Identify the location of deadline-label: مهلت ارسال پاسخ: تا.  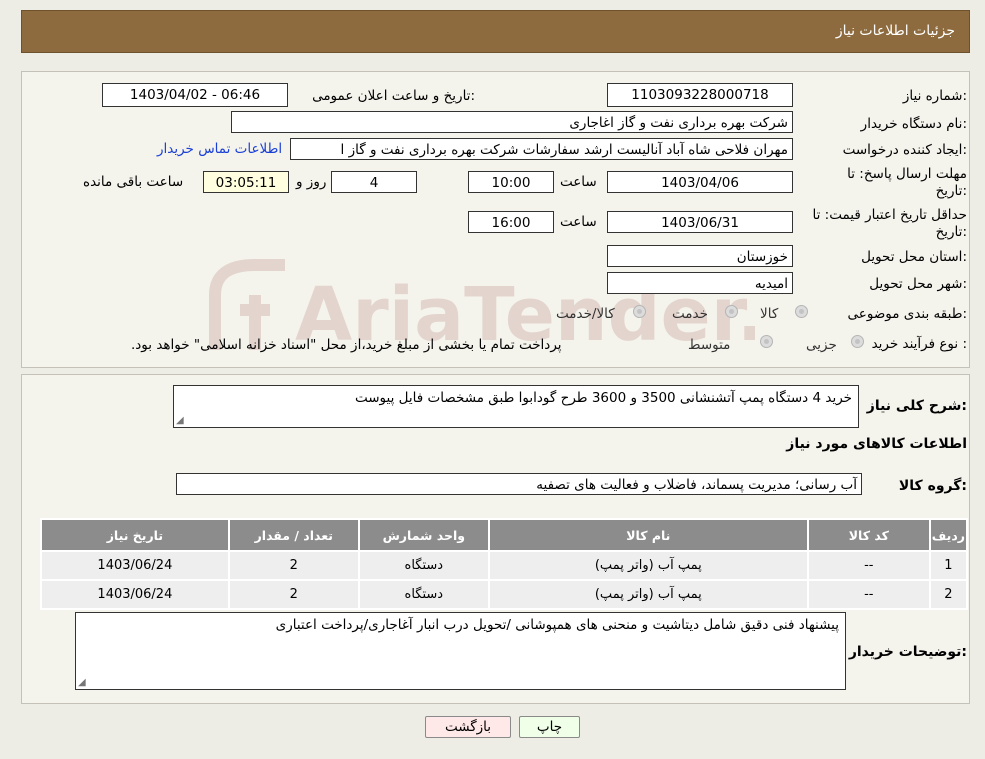
(907, 174).